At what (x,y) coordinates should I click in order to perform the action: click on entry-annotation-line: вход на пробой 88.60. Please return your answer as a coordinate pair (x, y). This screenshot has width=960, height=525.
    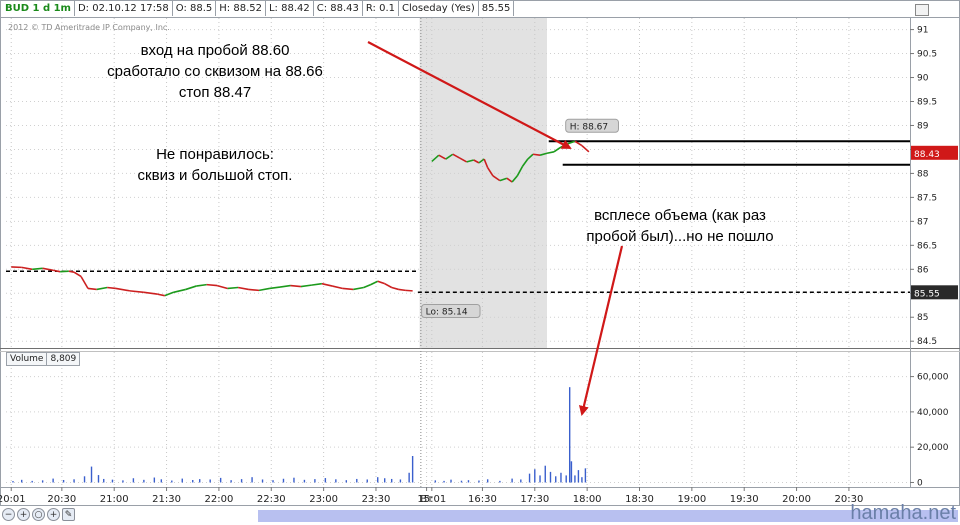
    Looking at the image, I should click on (215, 50).